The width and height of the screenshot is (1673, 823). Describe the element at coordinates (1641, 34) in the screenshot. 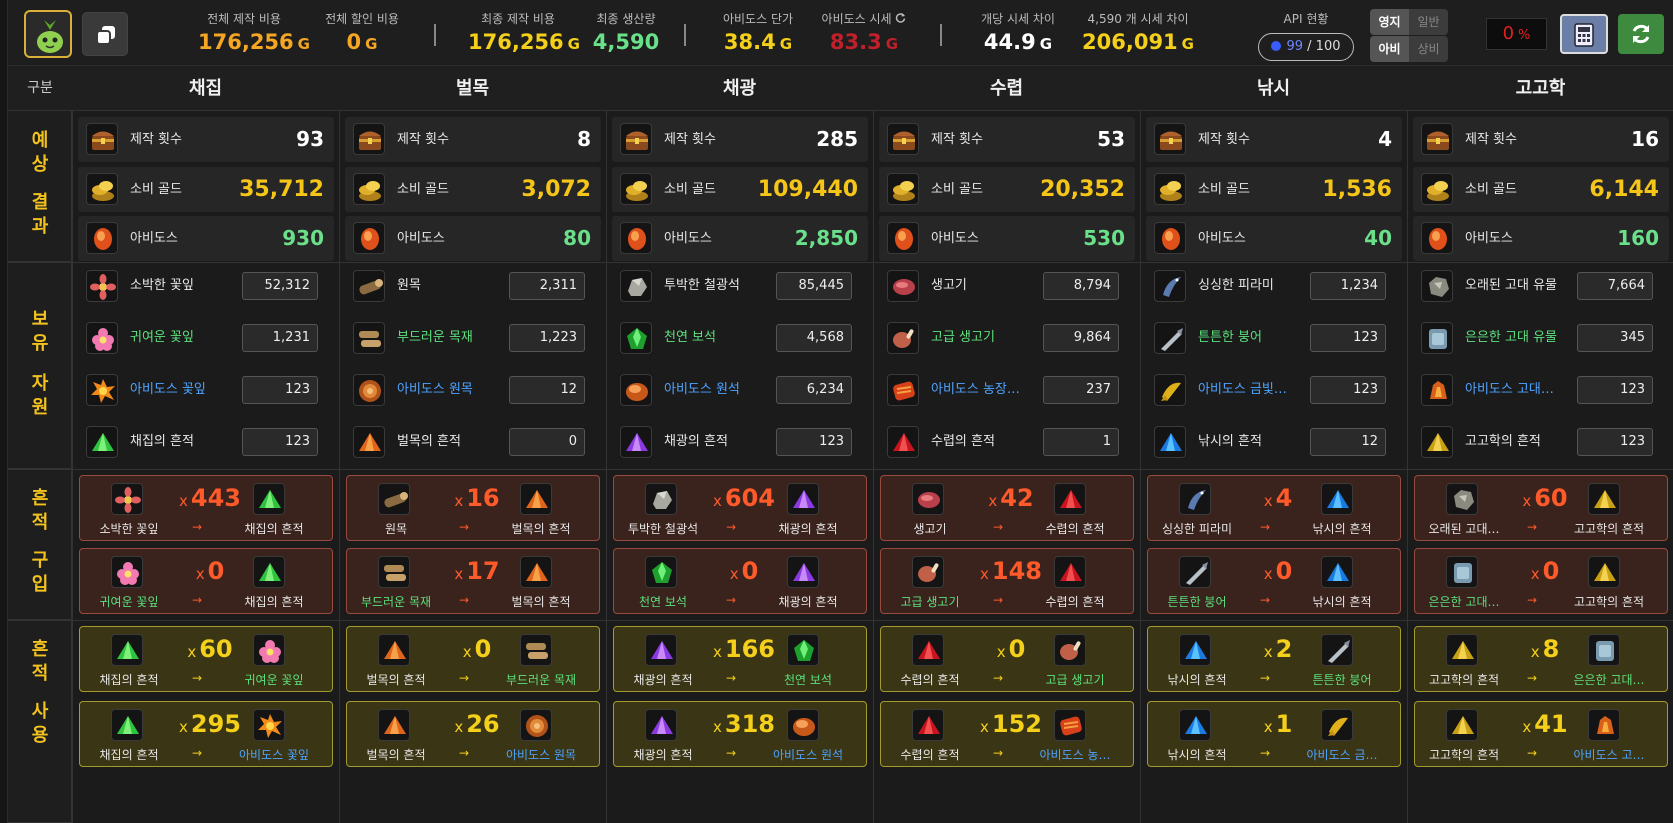

I see `refresh-button` at that location.